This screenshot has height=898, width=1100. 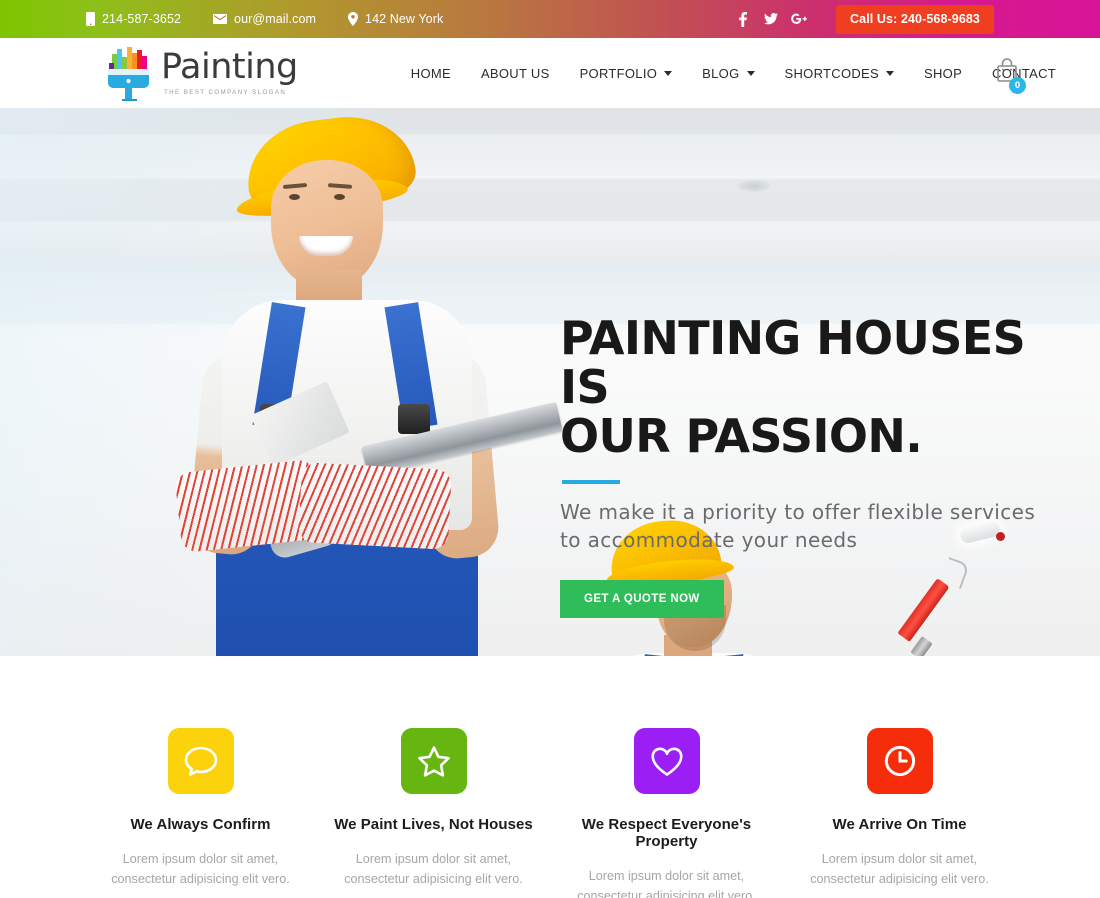 What do you see at coordinates (142, 19) in the screenshot?
I see `topbar-phone-text: 214-587-3652` at bounding box center [142, 19].